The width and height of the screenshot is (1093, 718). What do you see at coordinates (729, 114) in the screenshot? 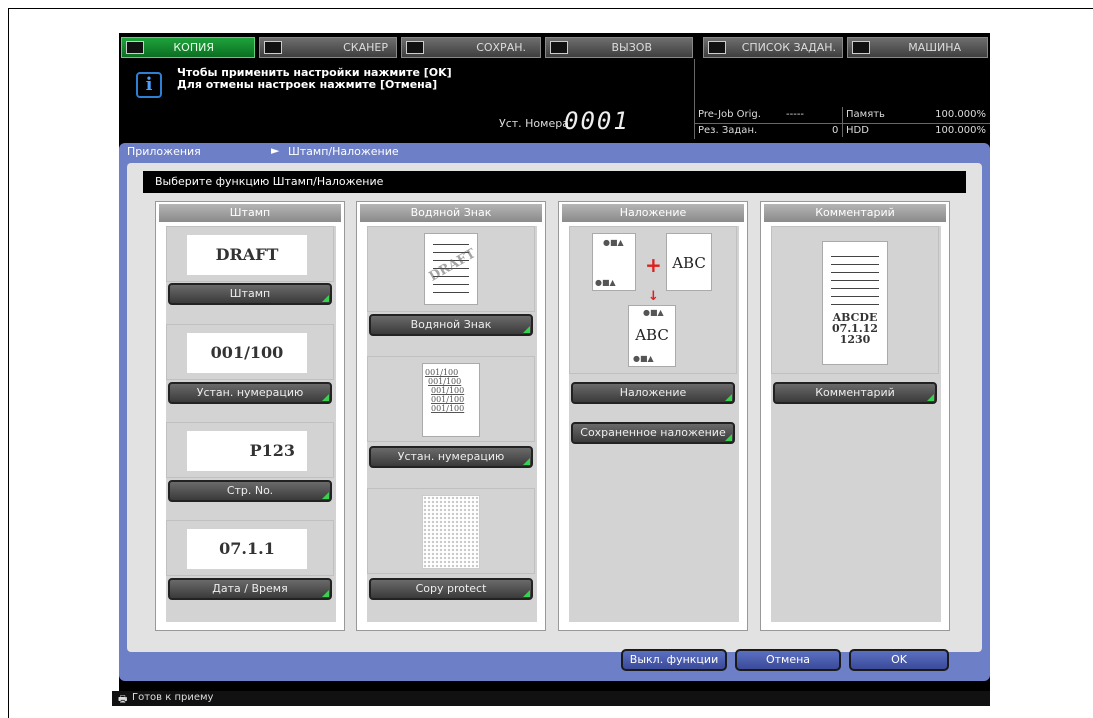
I see `prejob-label: Pre-Job Orig.` at bounding box center [729, 114].